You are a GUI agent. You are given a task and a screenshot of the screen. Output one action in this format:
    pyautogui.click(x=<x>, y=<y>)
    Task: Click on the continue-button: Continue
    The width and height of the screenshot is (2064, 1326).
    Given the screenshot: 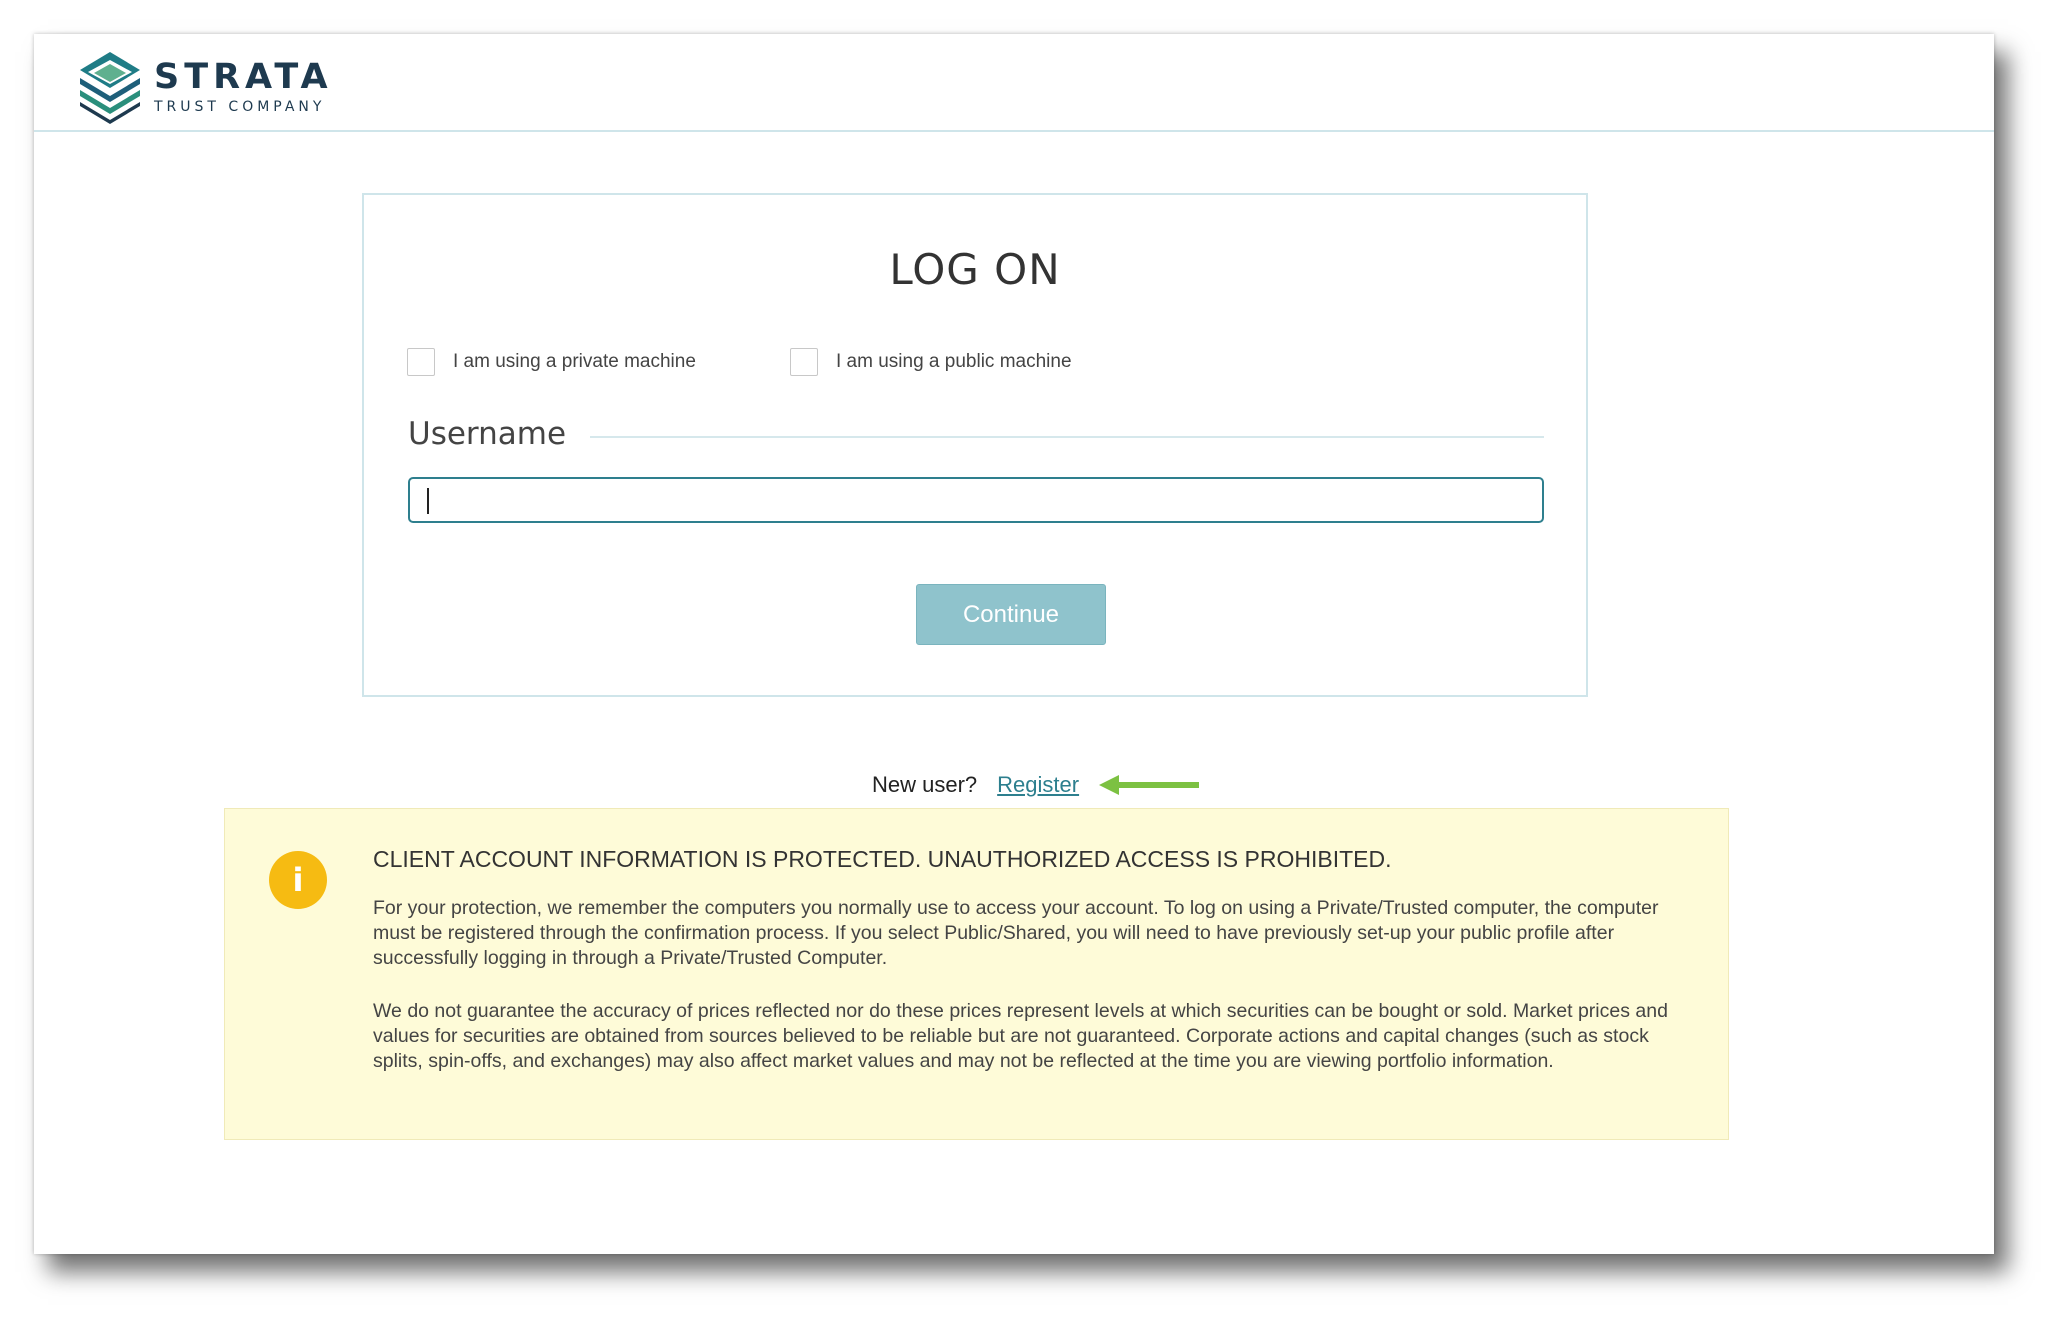 What is the action you would take?
    pyautogui.click(x=1011, y=614)
    